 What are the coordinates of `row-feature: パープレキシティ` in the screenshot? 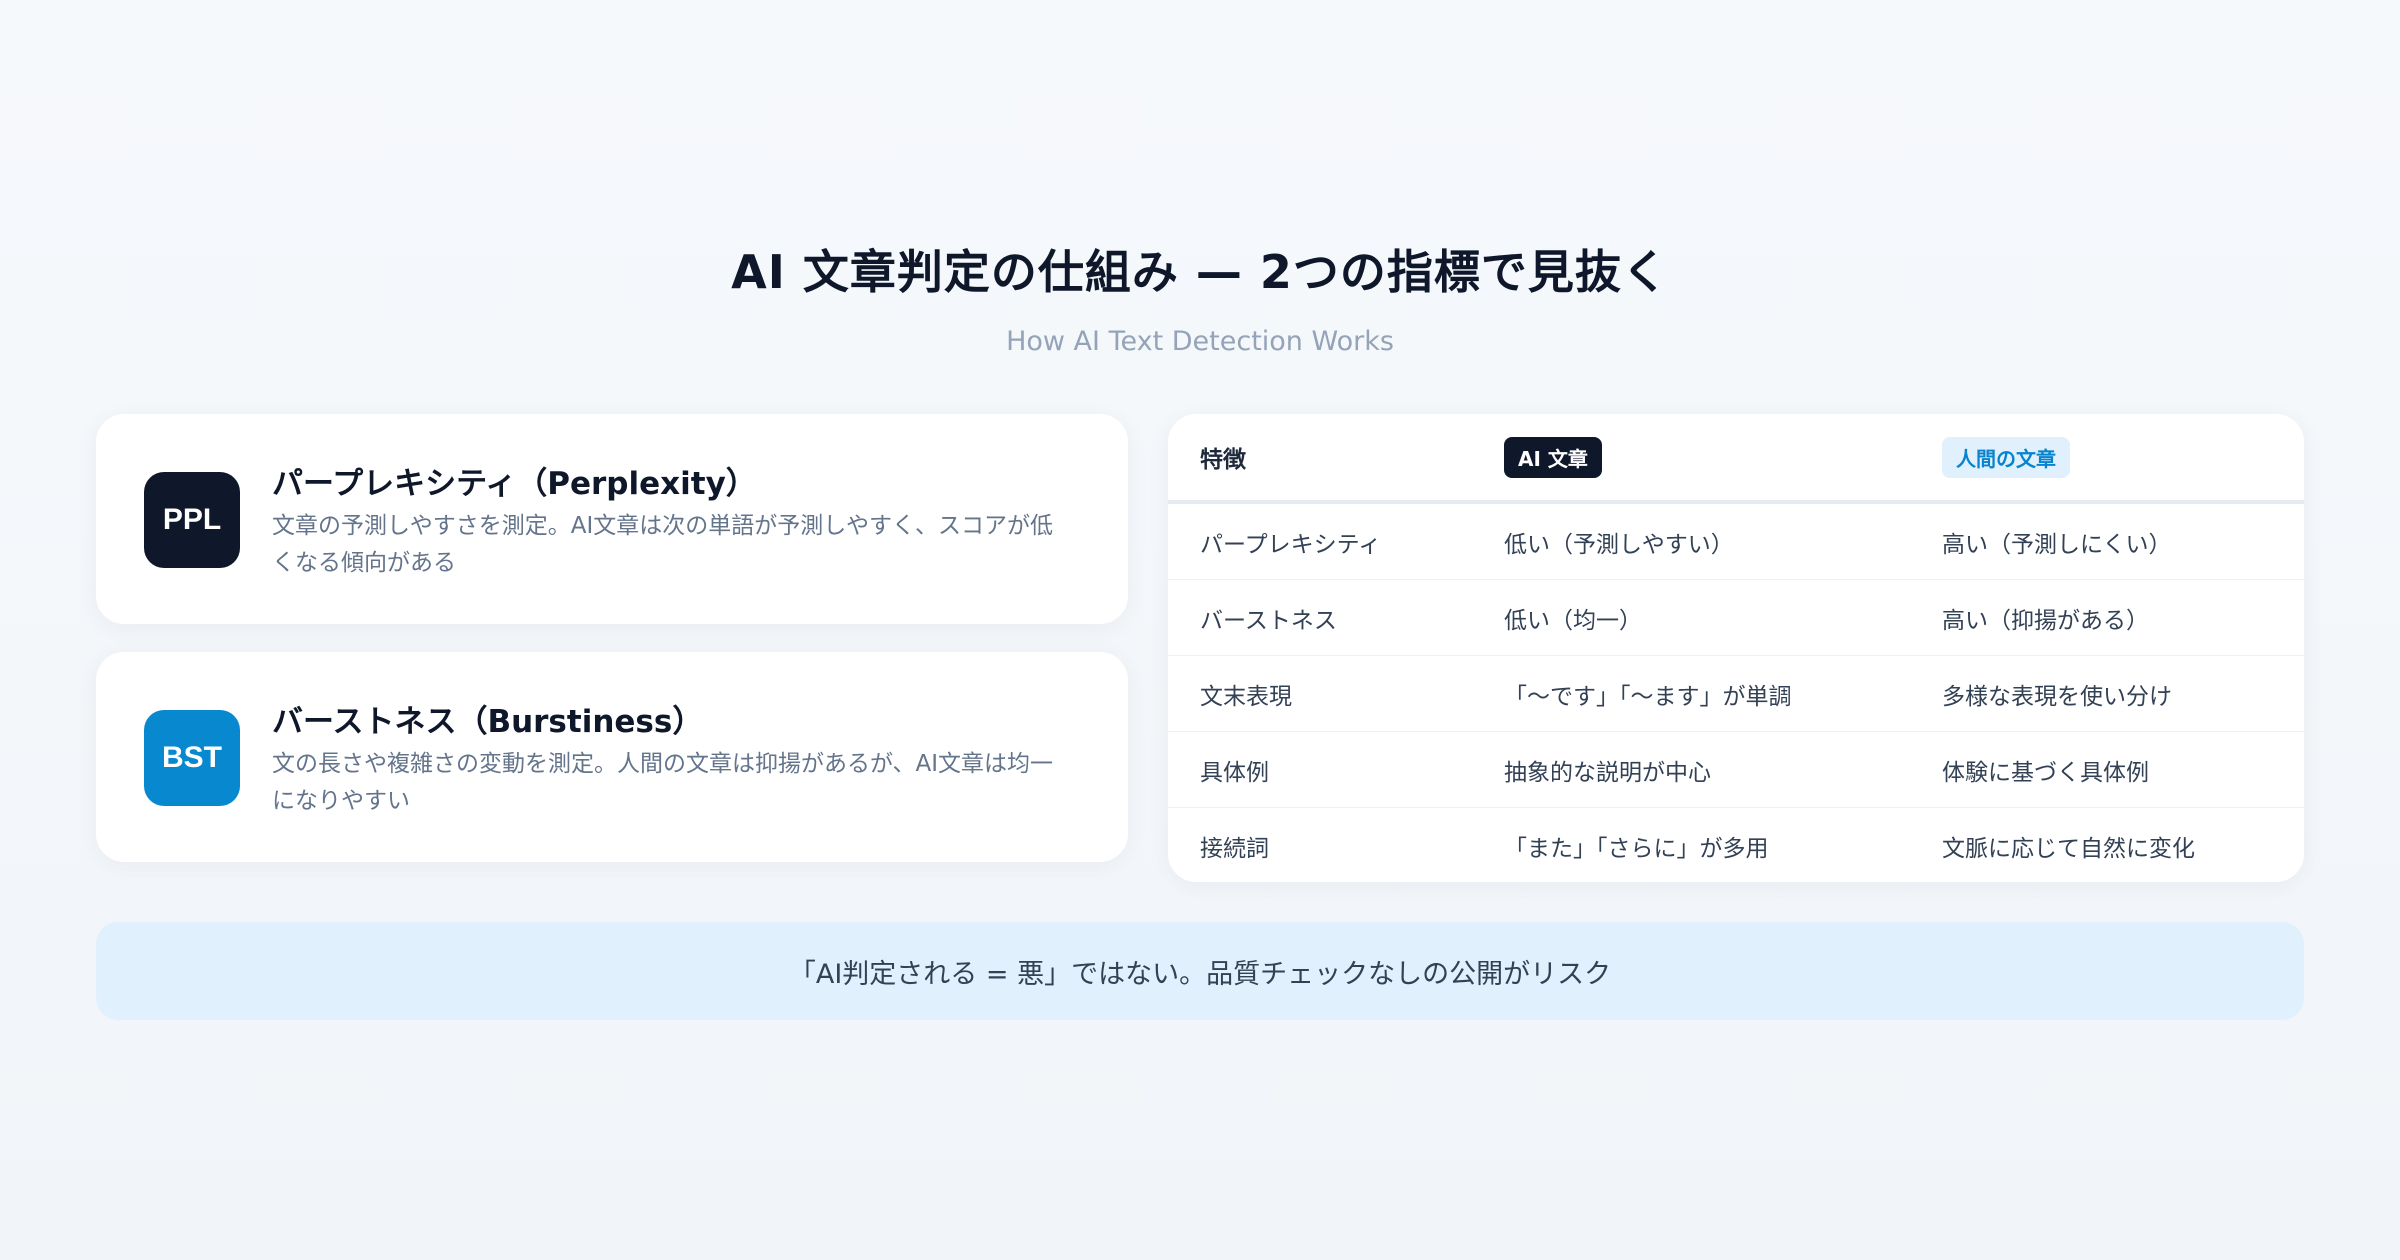 It's located at (1291, 544).